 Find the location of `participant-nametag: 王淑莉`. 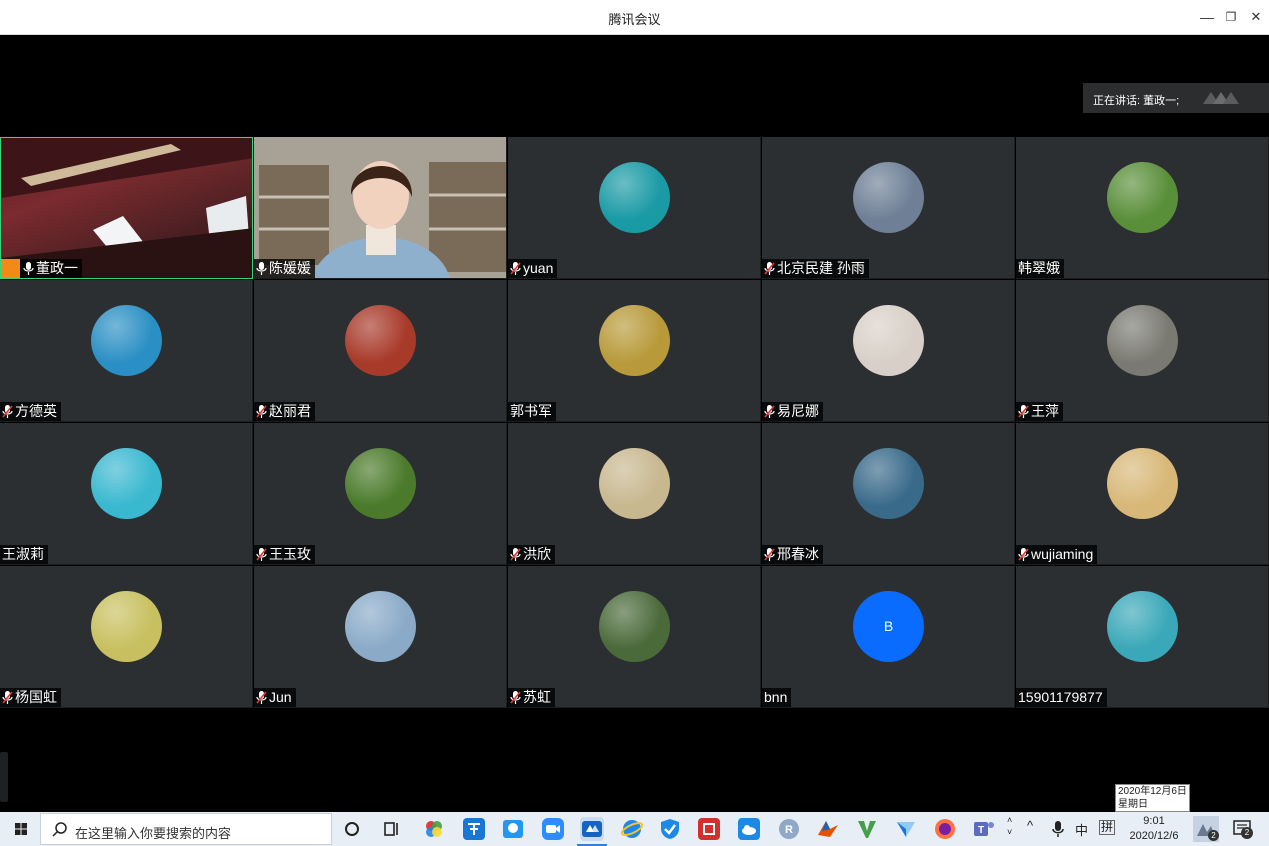

participant-nametag: 王淑莉 is located at coordinates (24, 554).